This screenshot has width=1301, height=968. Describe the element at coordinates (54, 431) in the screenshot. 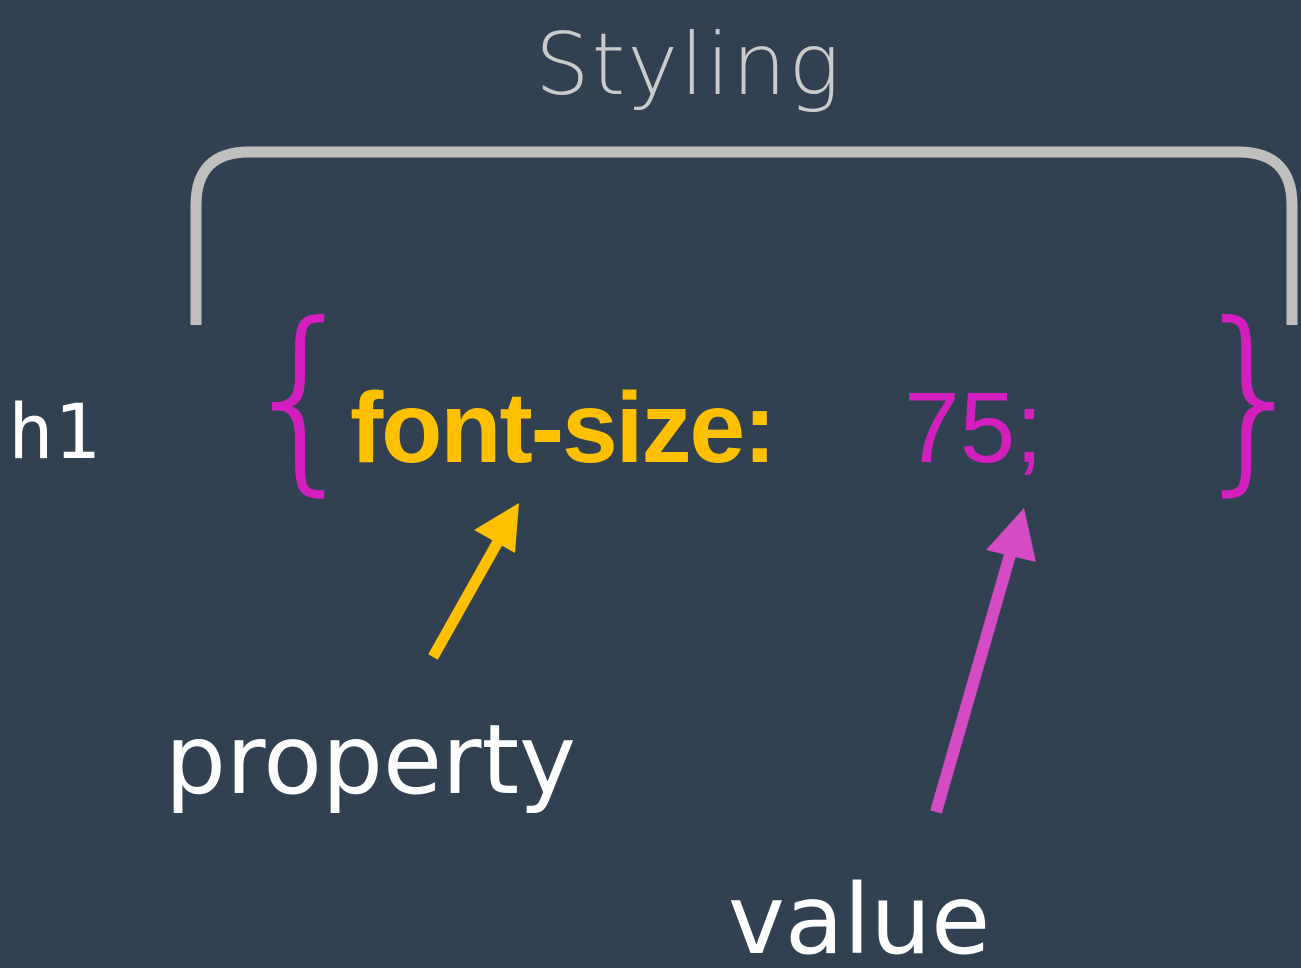

I see `css-selector: h1` at that location.